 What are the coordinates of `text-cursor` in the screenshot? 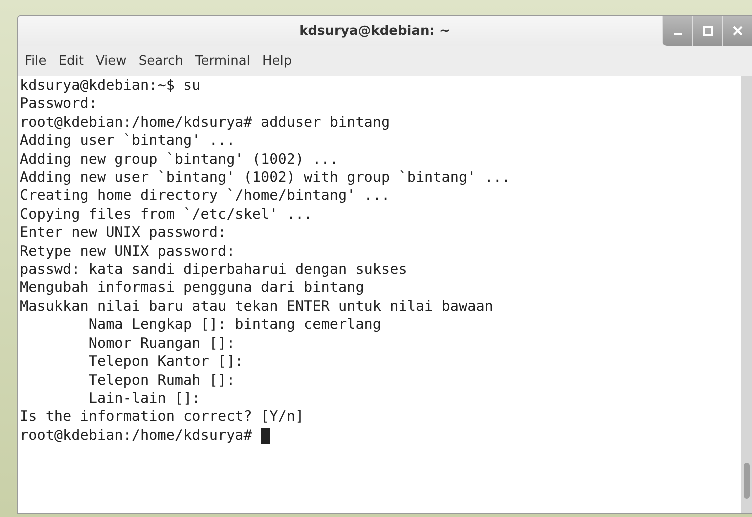 It's located at (265, 436).